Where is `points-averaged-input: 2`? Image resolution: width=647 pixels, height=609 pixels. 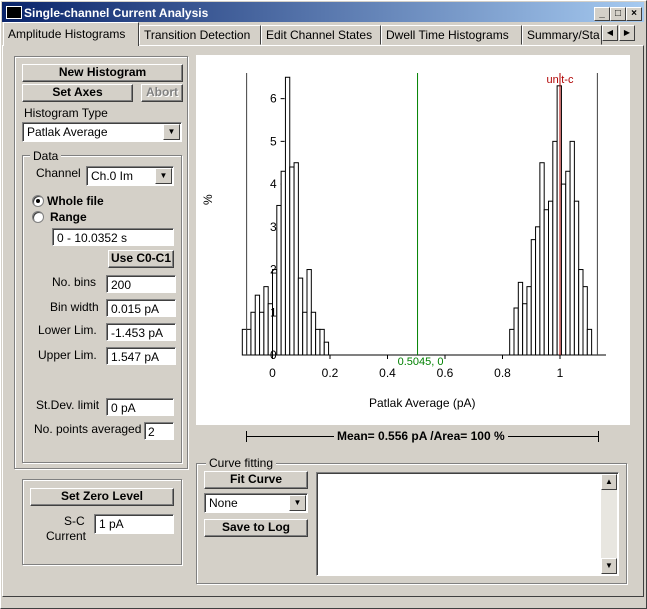
points-averaged-input: 2 is located at coordinates (159, 431).